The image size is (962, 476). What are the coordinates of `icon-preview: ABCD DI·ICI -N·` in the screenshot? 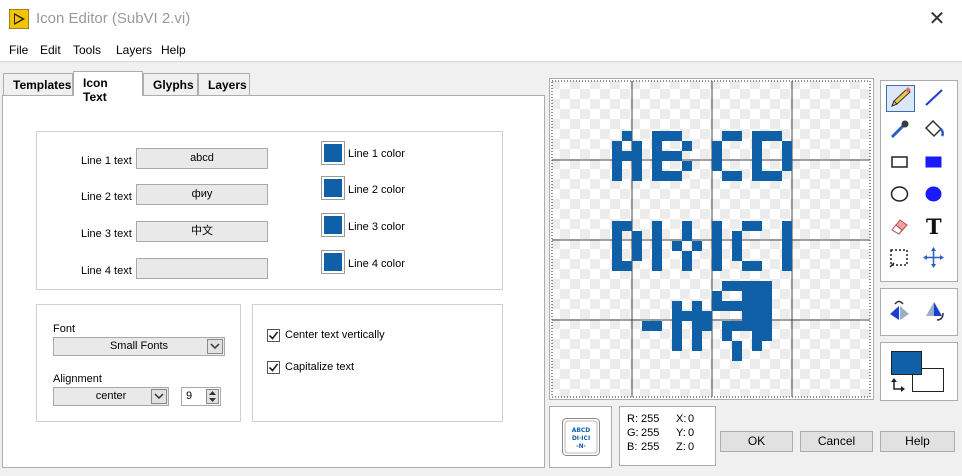 It's located at (581, 437).